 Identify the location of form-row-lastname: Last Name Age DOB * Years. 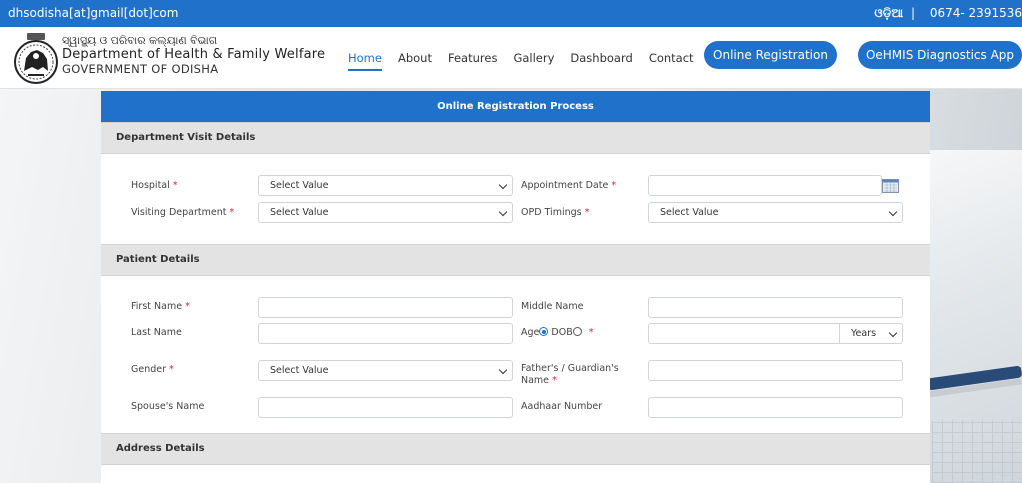
(515, 334).